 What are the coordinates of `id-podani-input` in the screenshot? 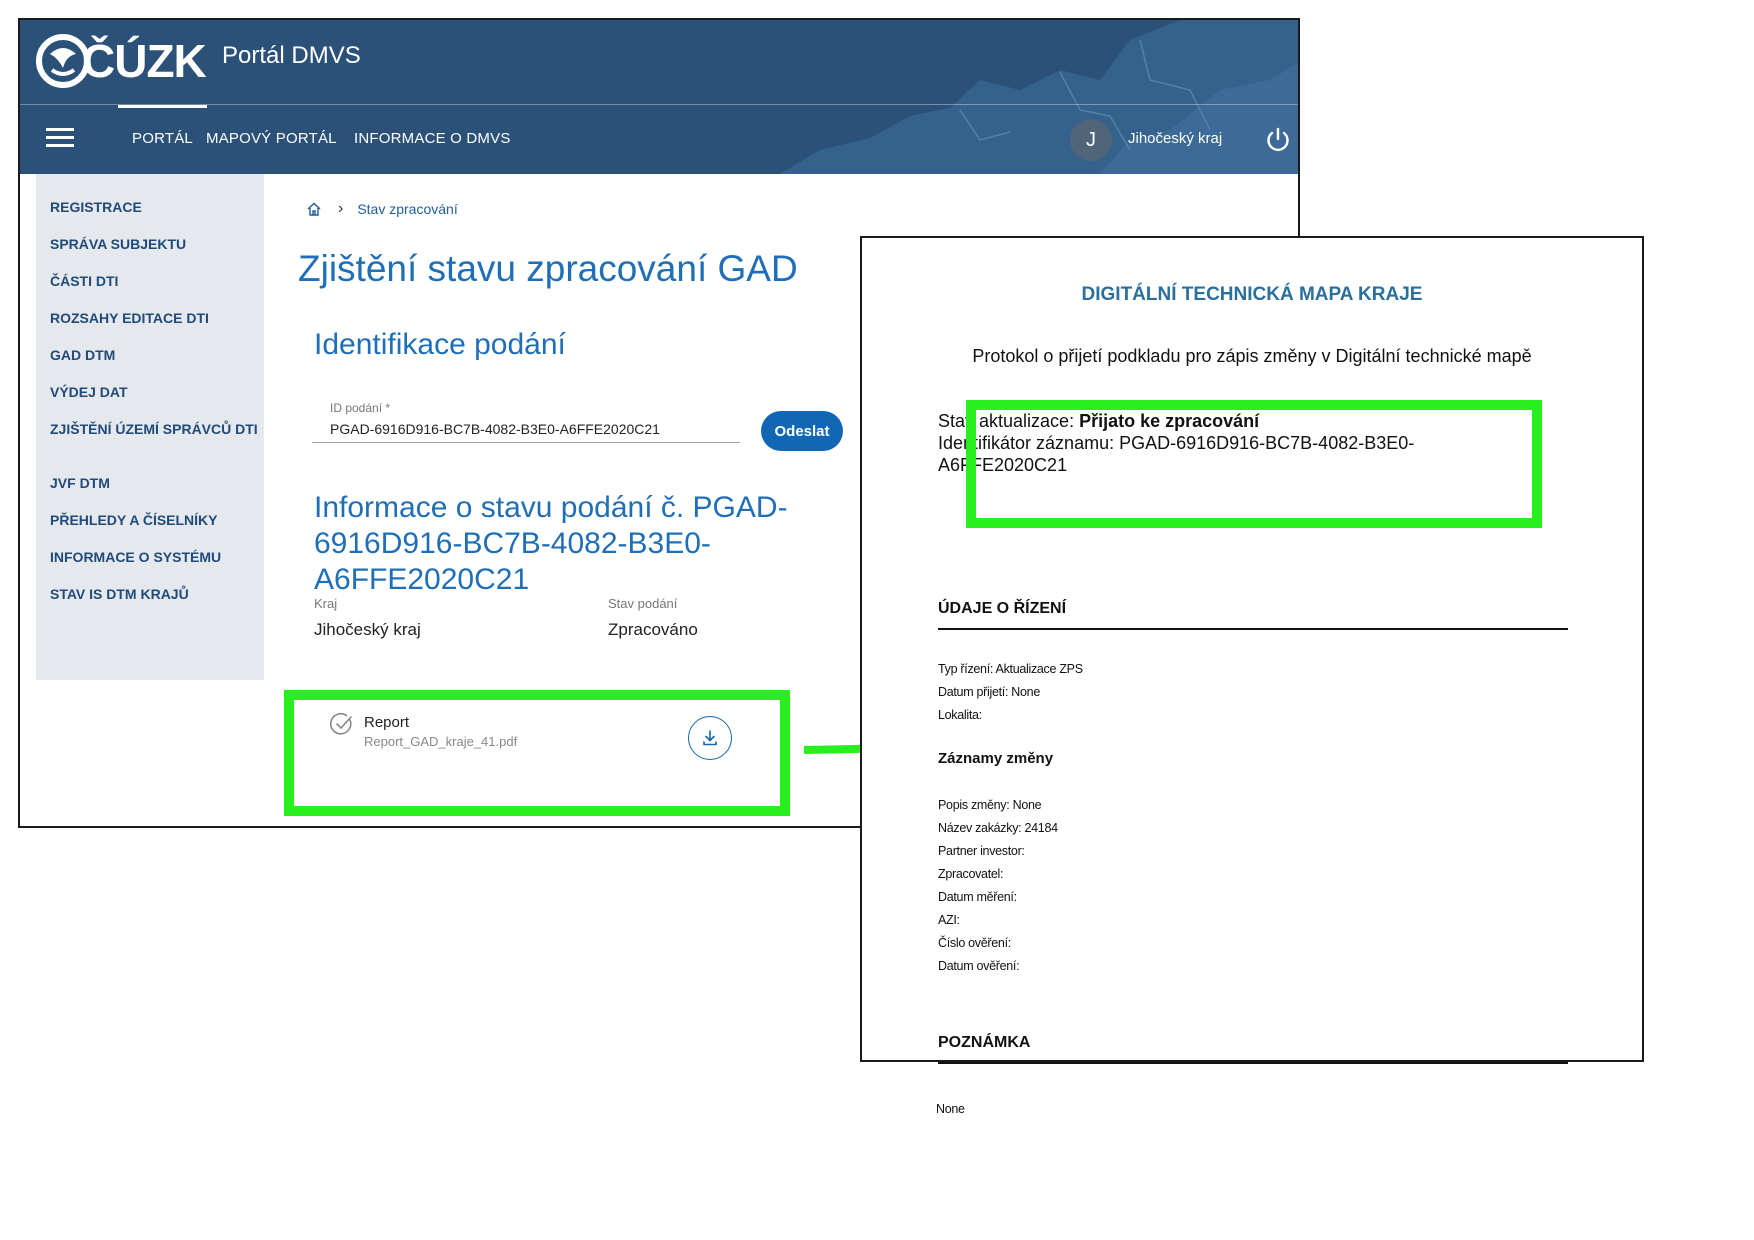 It's located at (526, 429).